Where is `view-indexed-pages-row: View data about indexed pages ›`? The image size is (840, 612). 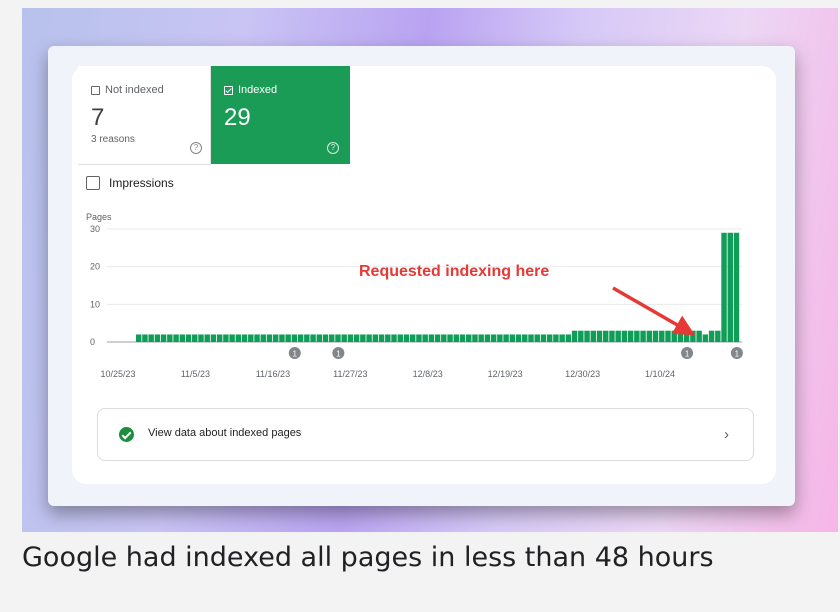 view-indexed-pages-row: View data about indexed pages › is located at coordinates (425, 434).